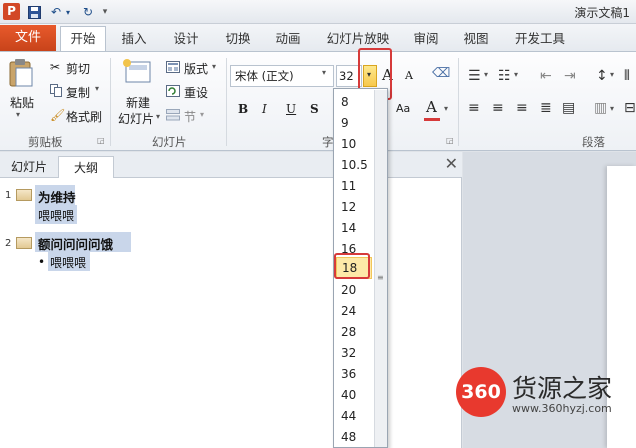 Image resolution: width=636 pixels, height=448 pixels. Describe the element at coordinates (426, 39) in the screenshot. I see `tab-review: 审阅` at that location.